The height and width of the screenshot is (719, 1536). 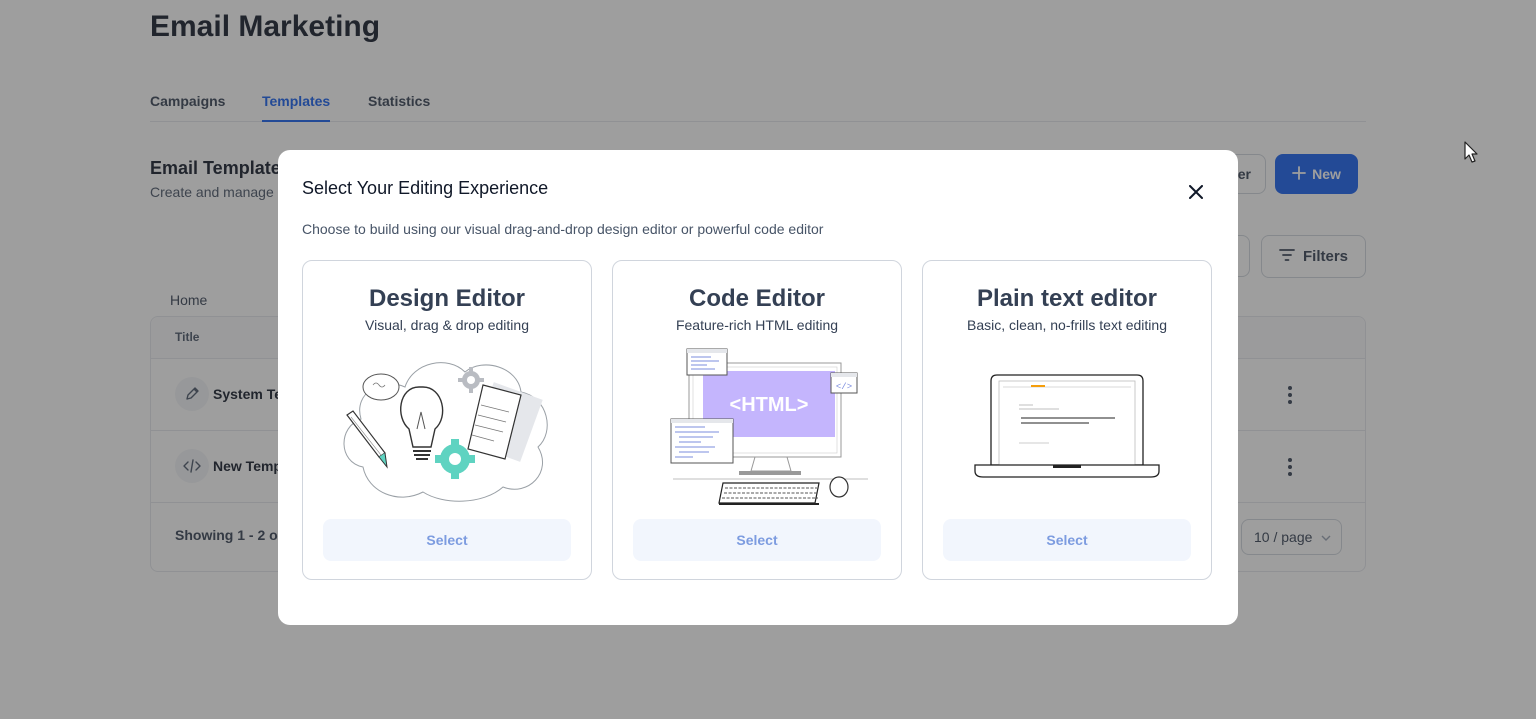 I want to click on card-subtitle: Visual, drag & drop editing, so click(x=447, y=325).